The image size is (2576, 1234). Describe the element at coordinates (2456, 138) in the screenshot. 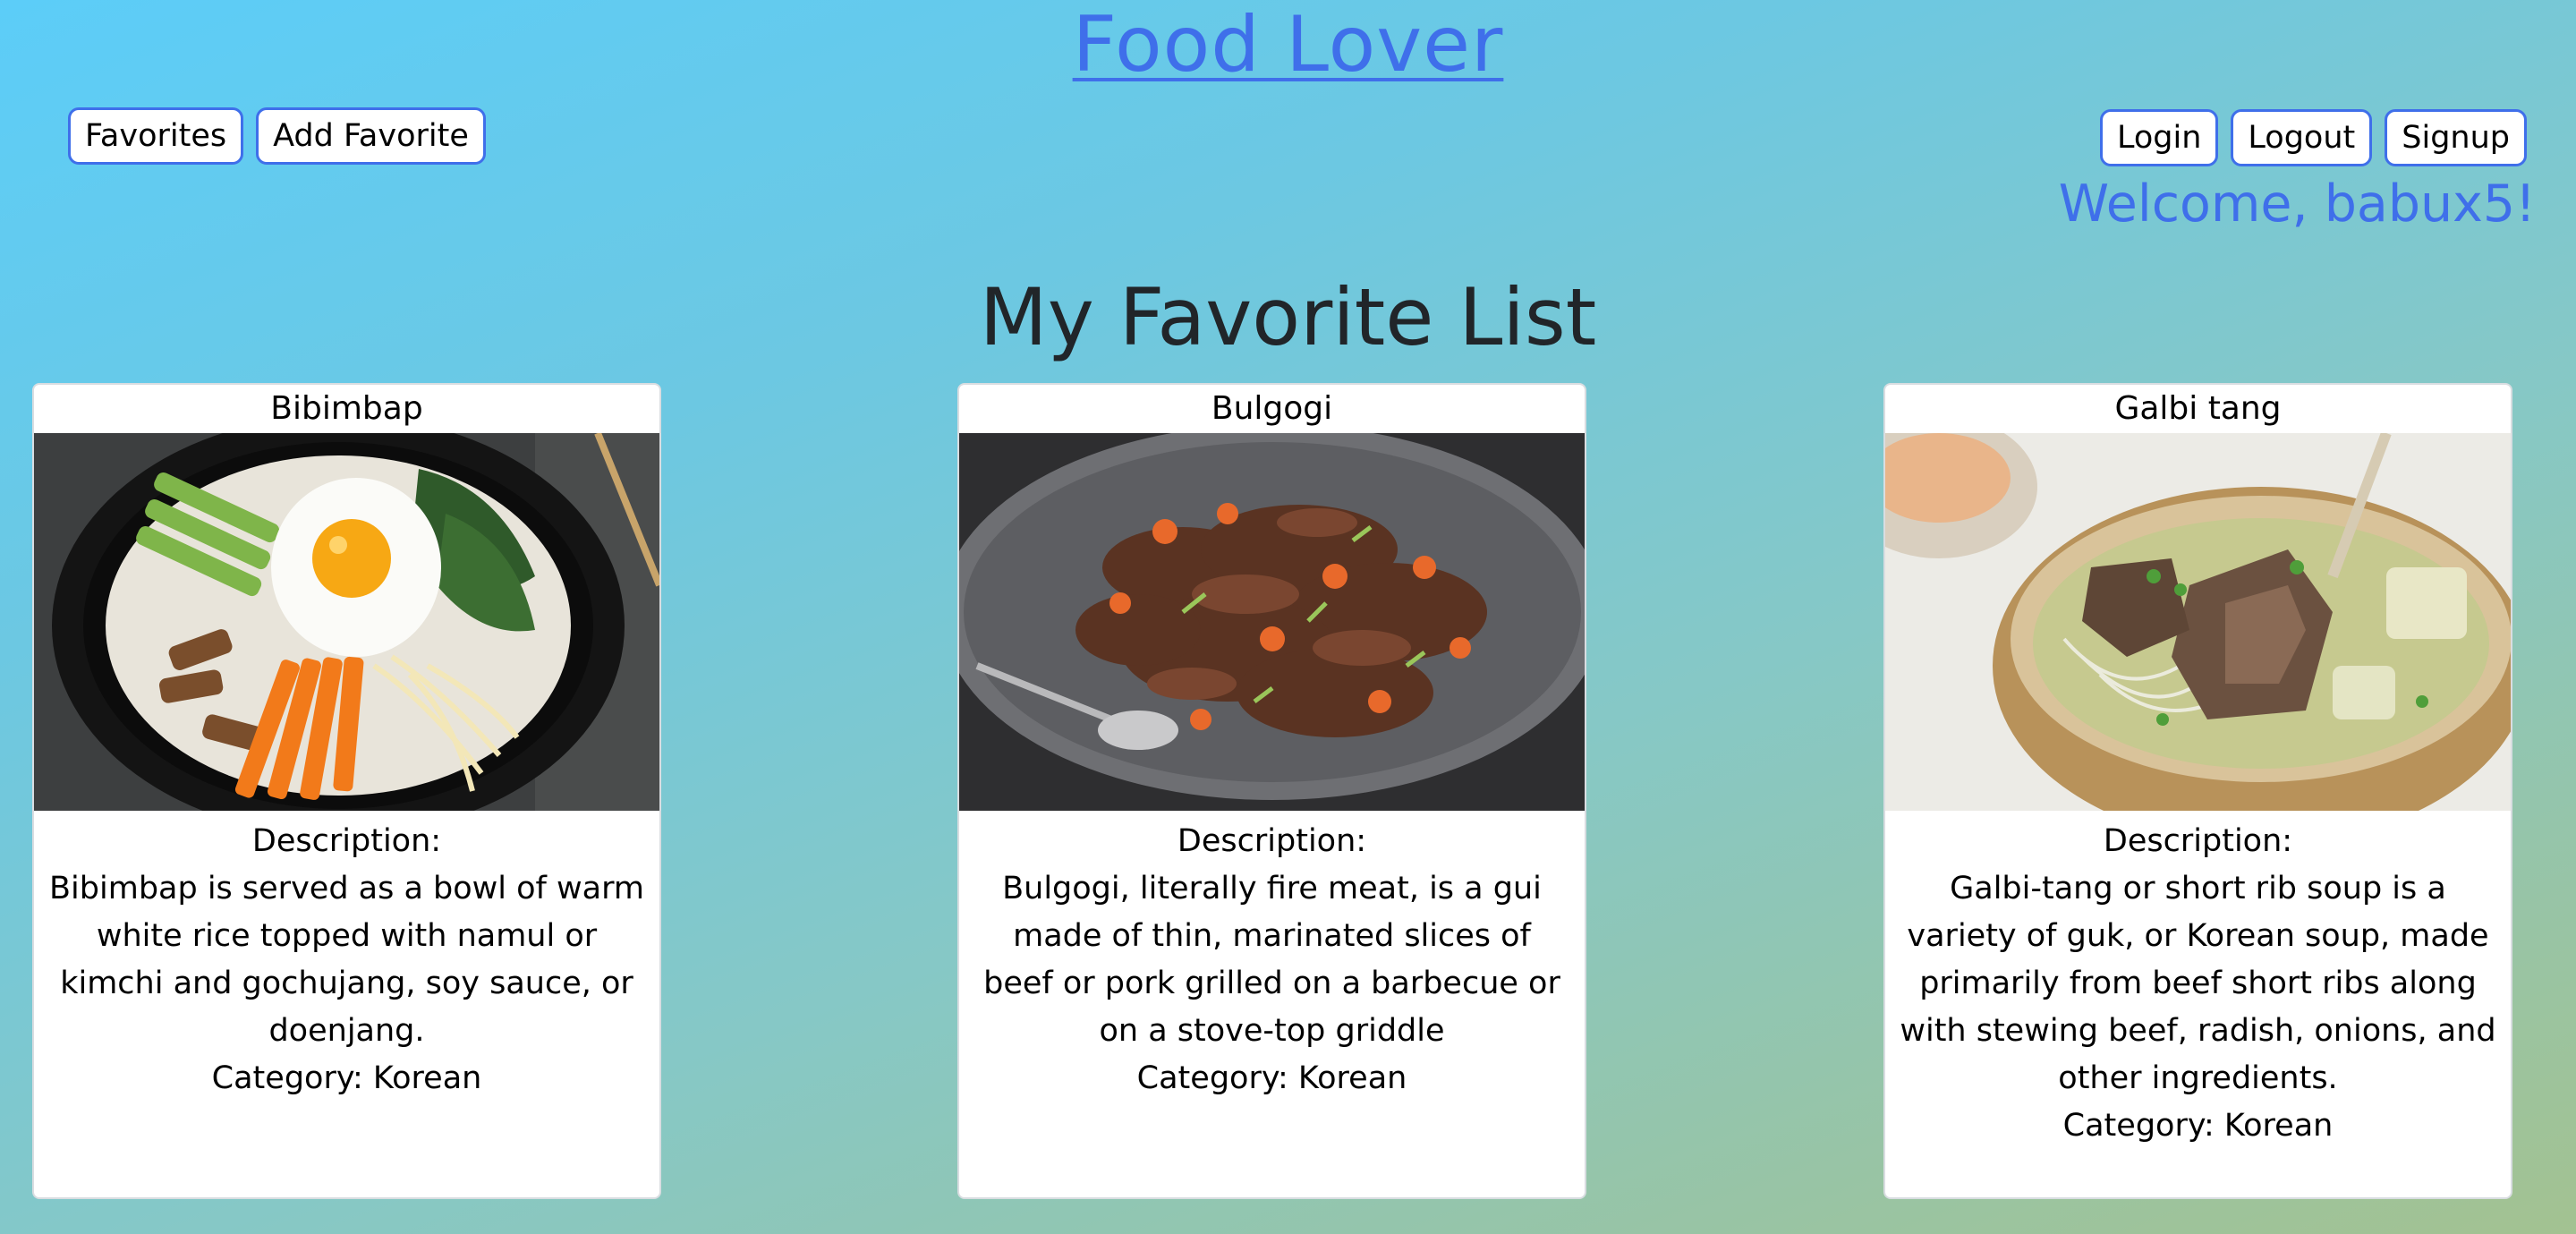

I see `signup-button: Signup` at that location.